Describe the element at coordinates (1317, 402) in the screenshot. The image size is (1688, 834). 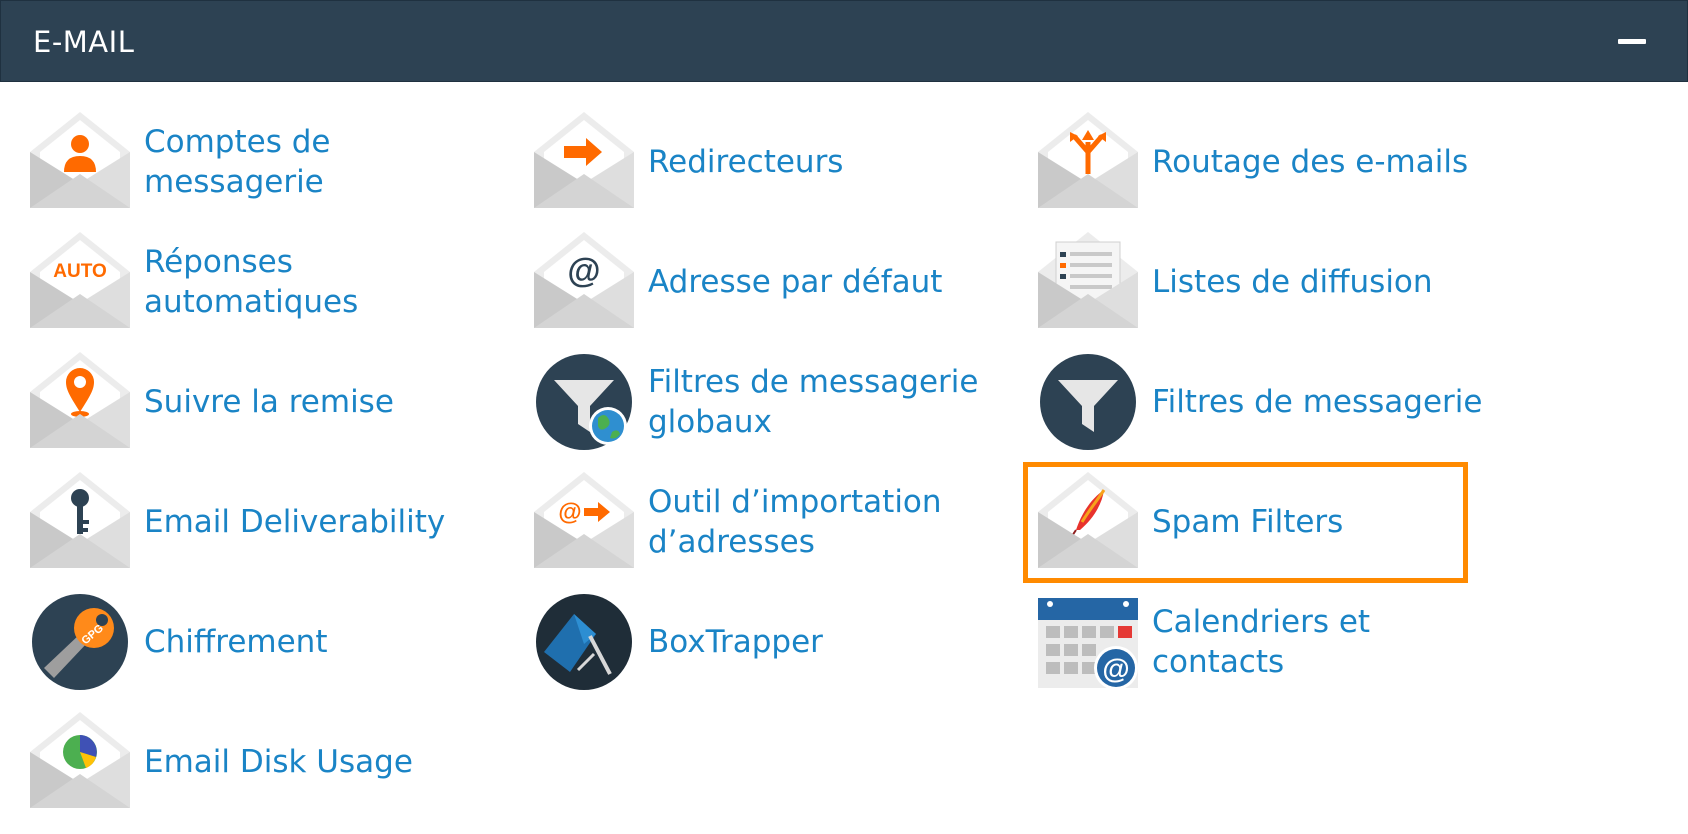
I see `item-label: Filtres de messagerie` at that location.